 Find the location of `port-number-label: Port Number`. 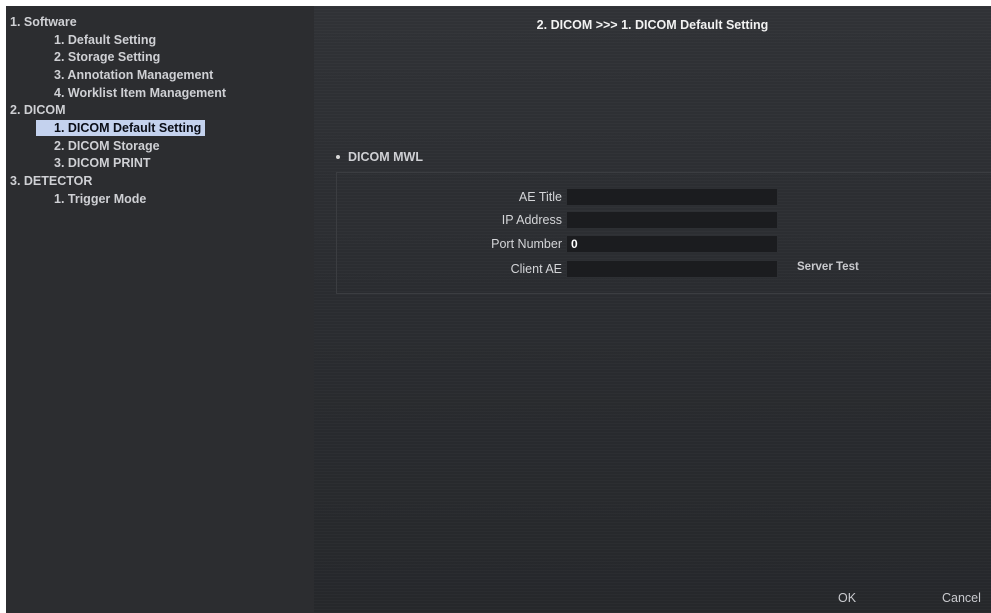

port-number-label: Port Number is located at coordinates (526, 244).